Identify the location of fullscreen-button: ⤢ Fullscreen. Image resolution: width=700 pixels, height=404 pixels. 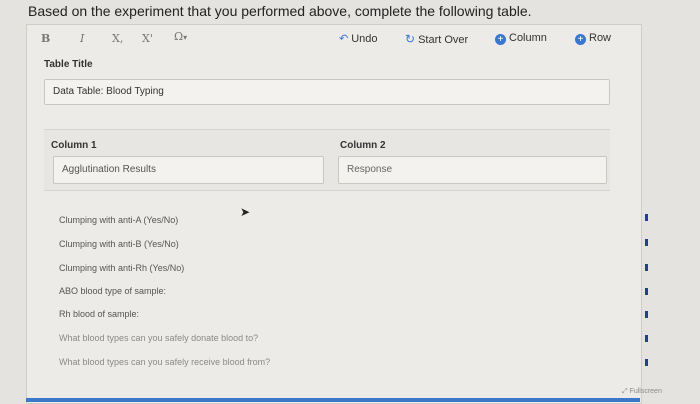
(642, 392).